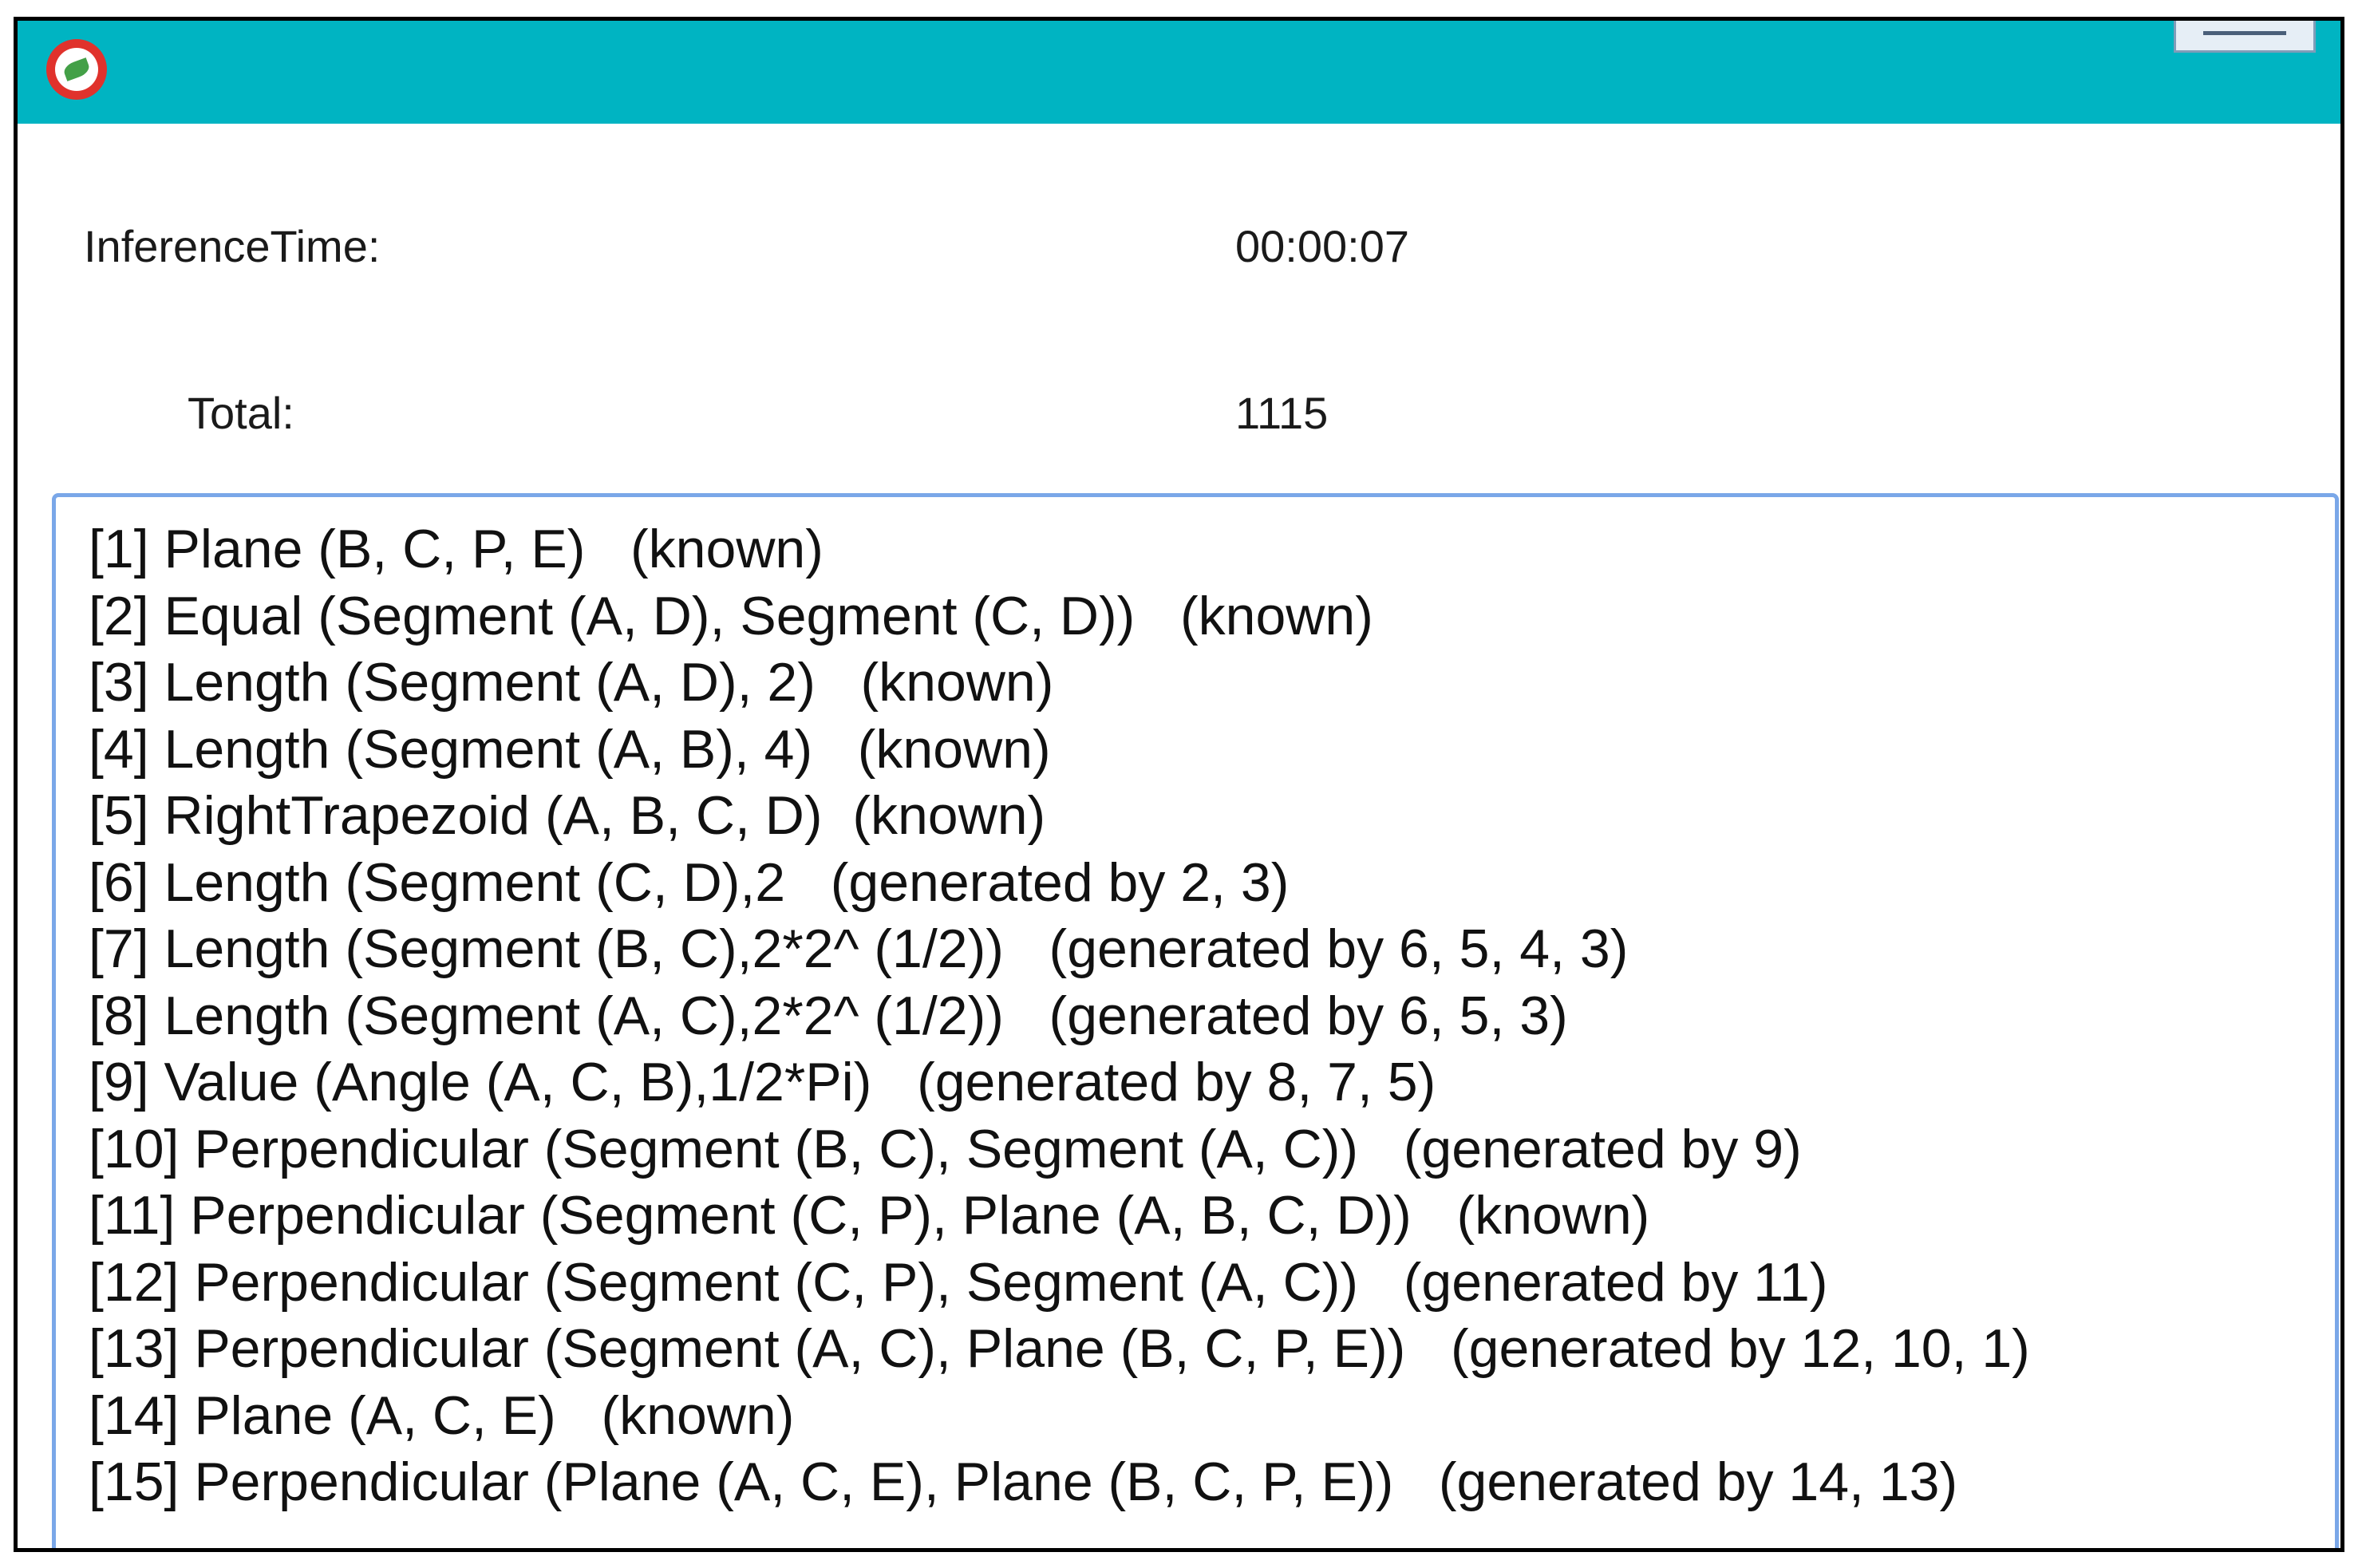 Image resolution: width=2366 pixels, height=1568 pixels. I want to click on result-line: [3] Length (Segment (A, D), 2) (known), so click(572, 682).